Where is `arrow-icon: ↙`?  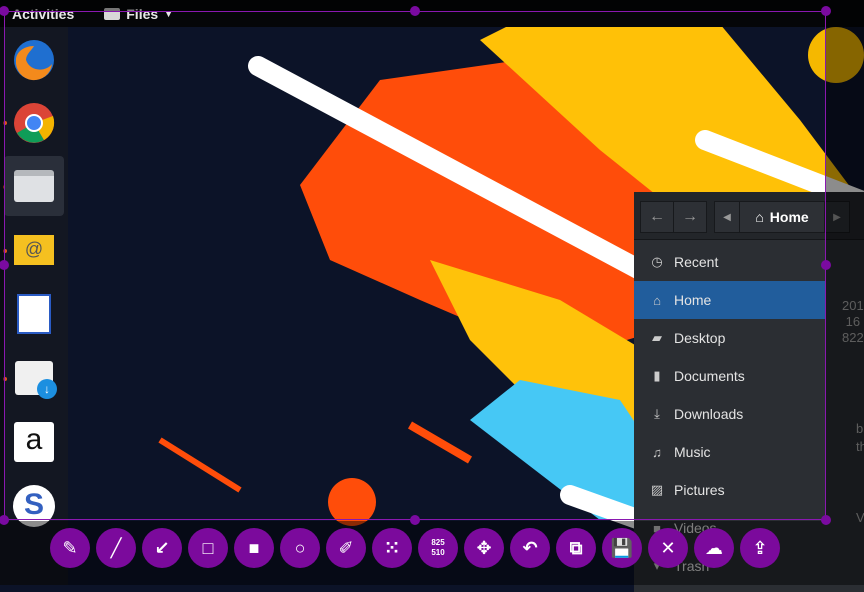 arrow-icon: ↙ is located at coordinates (162, 547).